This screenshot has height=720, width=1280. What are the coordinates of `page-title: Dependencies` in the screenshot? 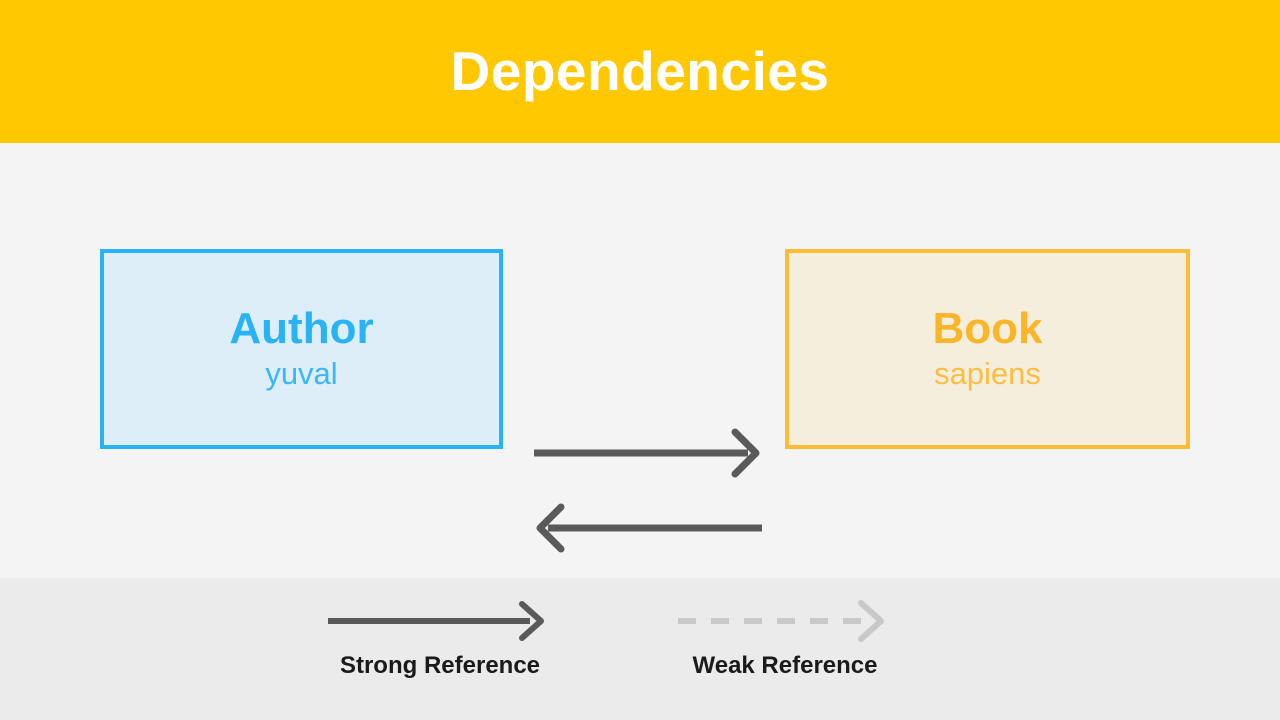 It's located at (640, 71).